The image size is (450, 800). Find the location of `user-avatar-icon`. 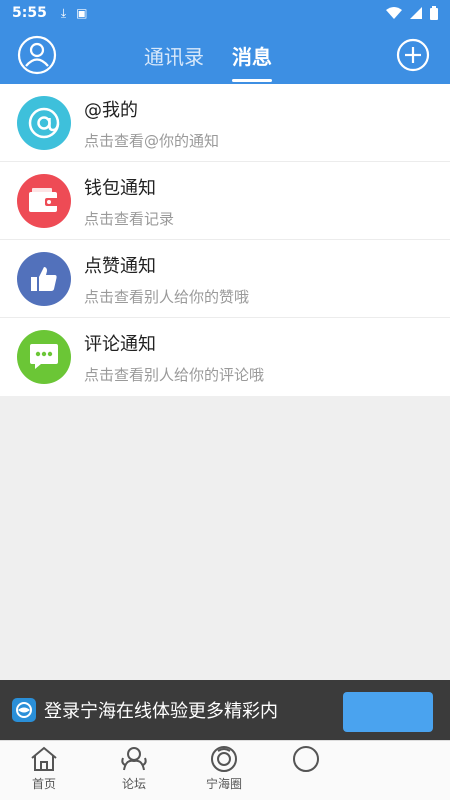

user-avatar-icon is located at coordinates (37, 55).